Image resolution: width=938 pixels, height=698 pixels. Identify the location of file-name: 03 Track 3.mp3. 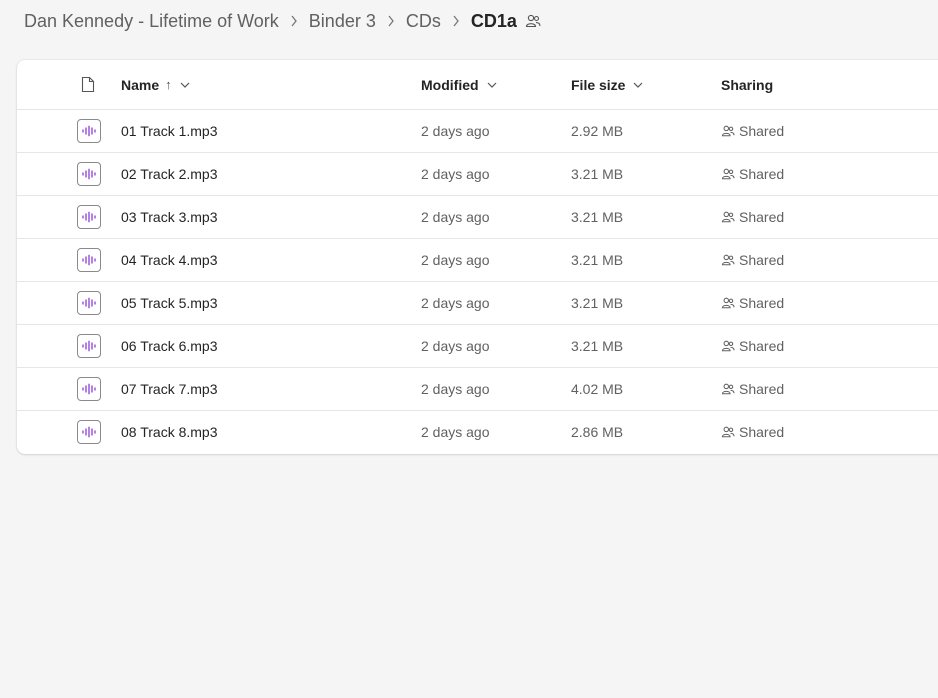
(169, 217).